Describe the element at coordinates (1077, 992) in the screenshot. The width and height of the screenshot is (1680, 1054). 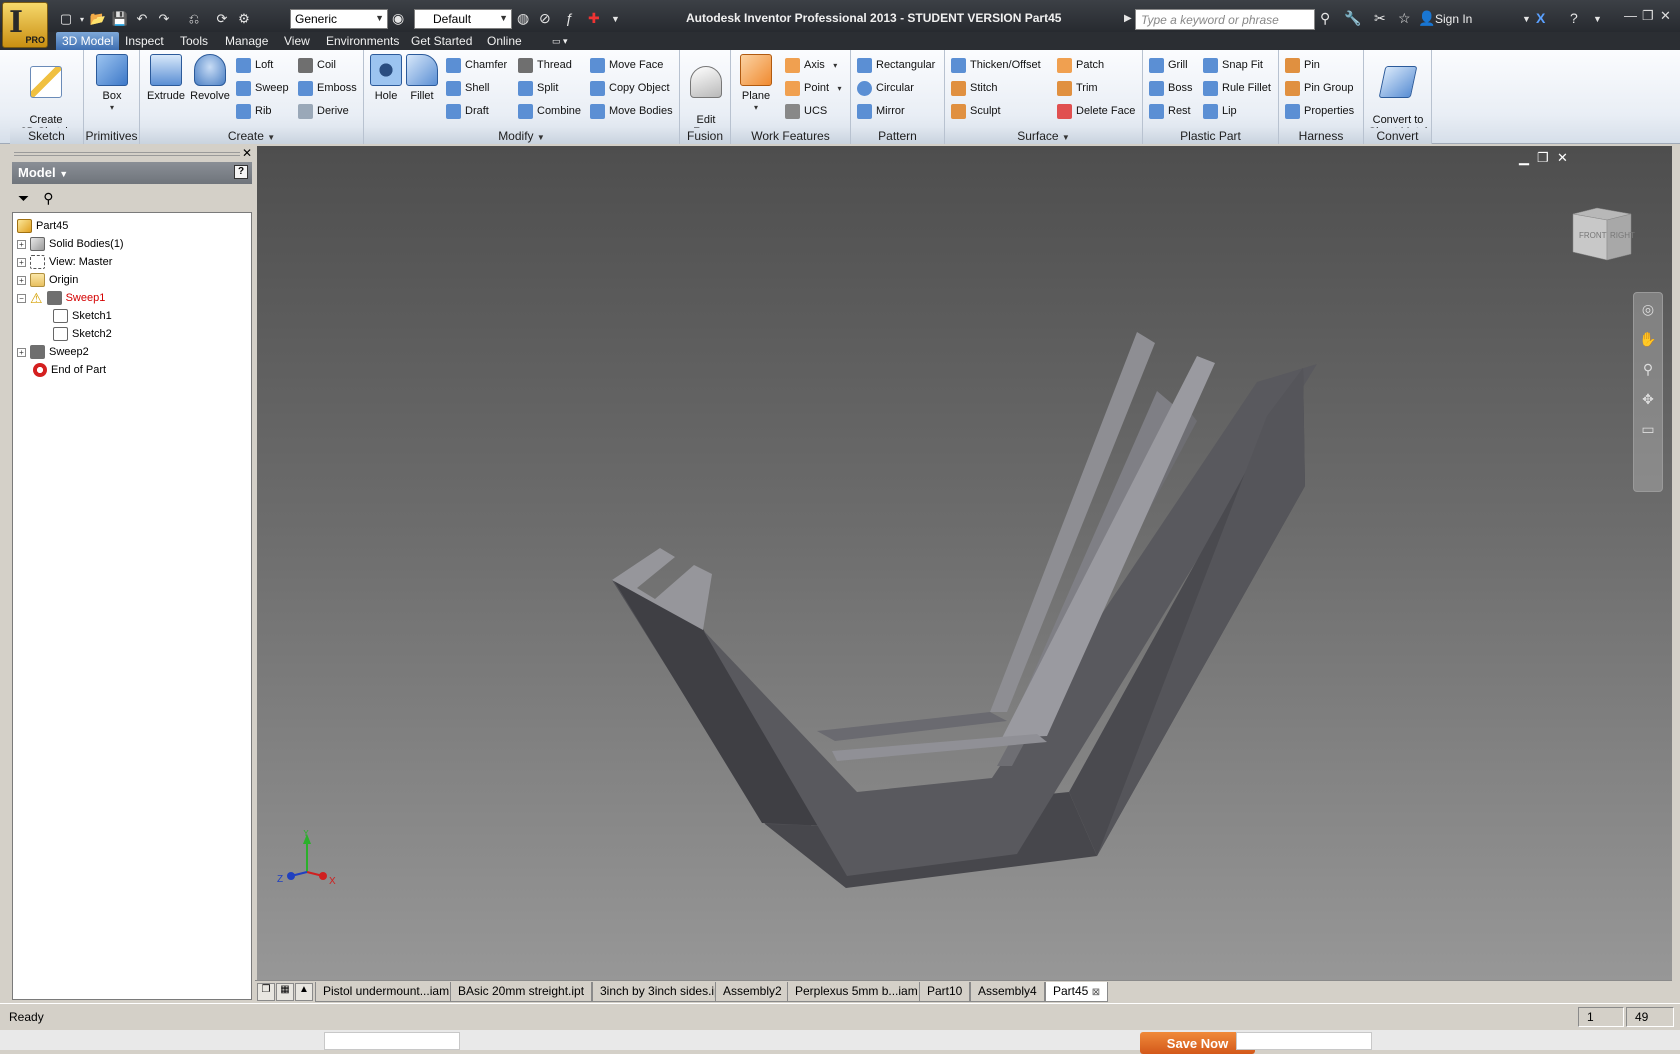
I see `doc-tab-part45: Part45 ⊠` at that location.